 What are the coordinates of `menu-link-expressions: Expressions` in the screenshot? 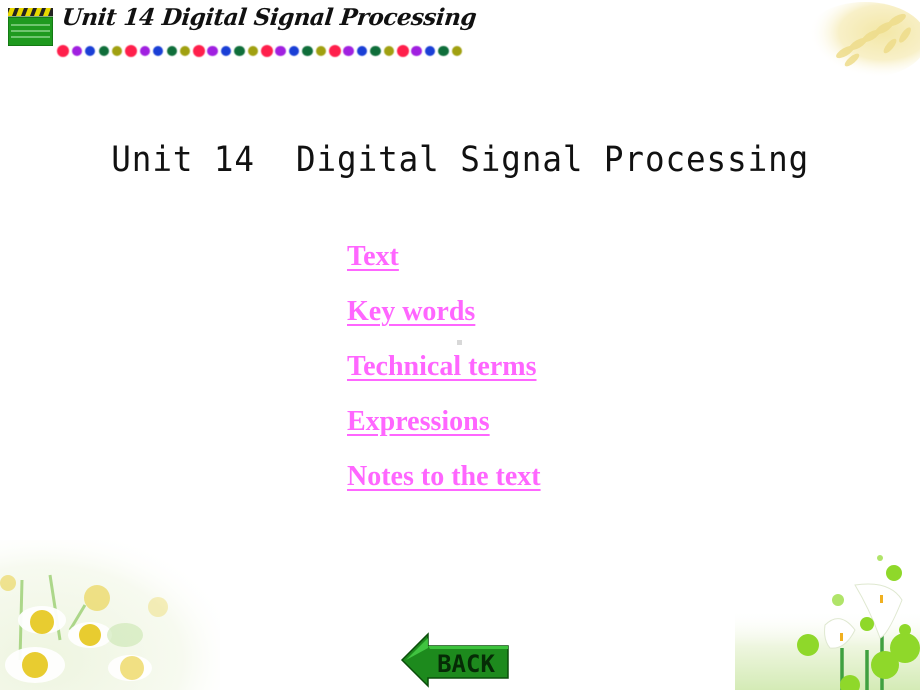 It's located at (444, 421).